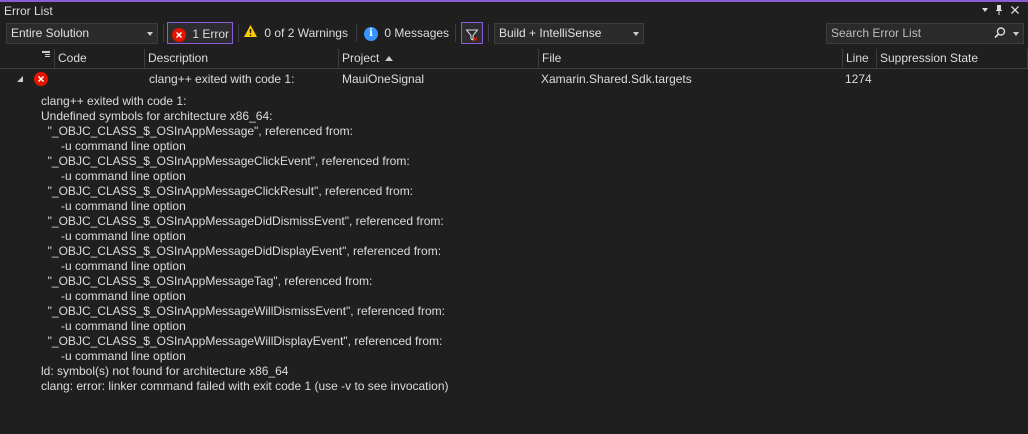  Describe the element at coordinates (28, 11) in the screenshot. I see `window-title: Error List` at that location.